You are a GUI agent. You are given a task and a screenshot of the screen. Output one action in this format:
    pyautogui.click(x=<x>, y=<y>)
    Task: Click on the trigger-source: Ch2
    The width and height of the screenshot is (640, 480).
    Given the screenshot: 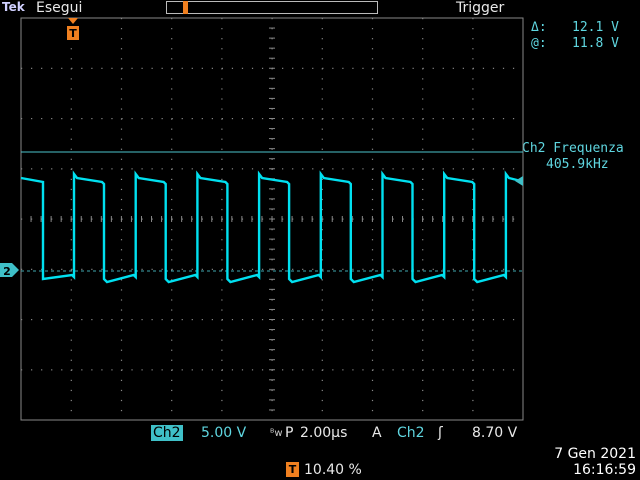 What is the action you would take?
    pyautogui.click(x=411, y=433)
    